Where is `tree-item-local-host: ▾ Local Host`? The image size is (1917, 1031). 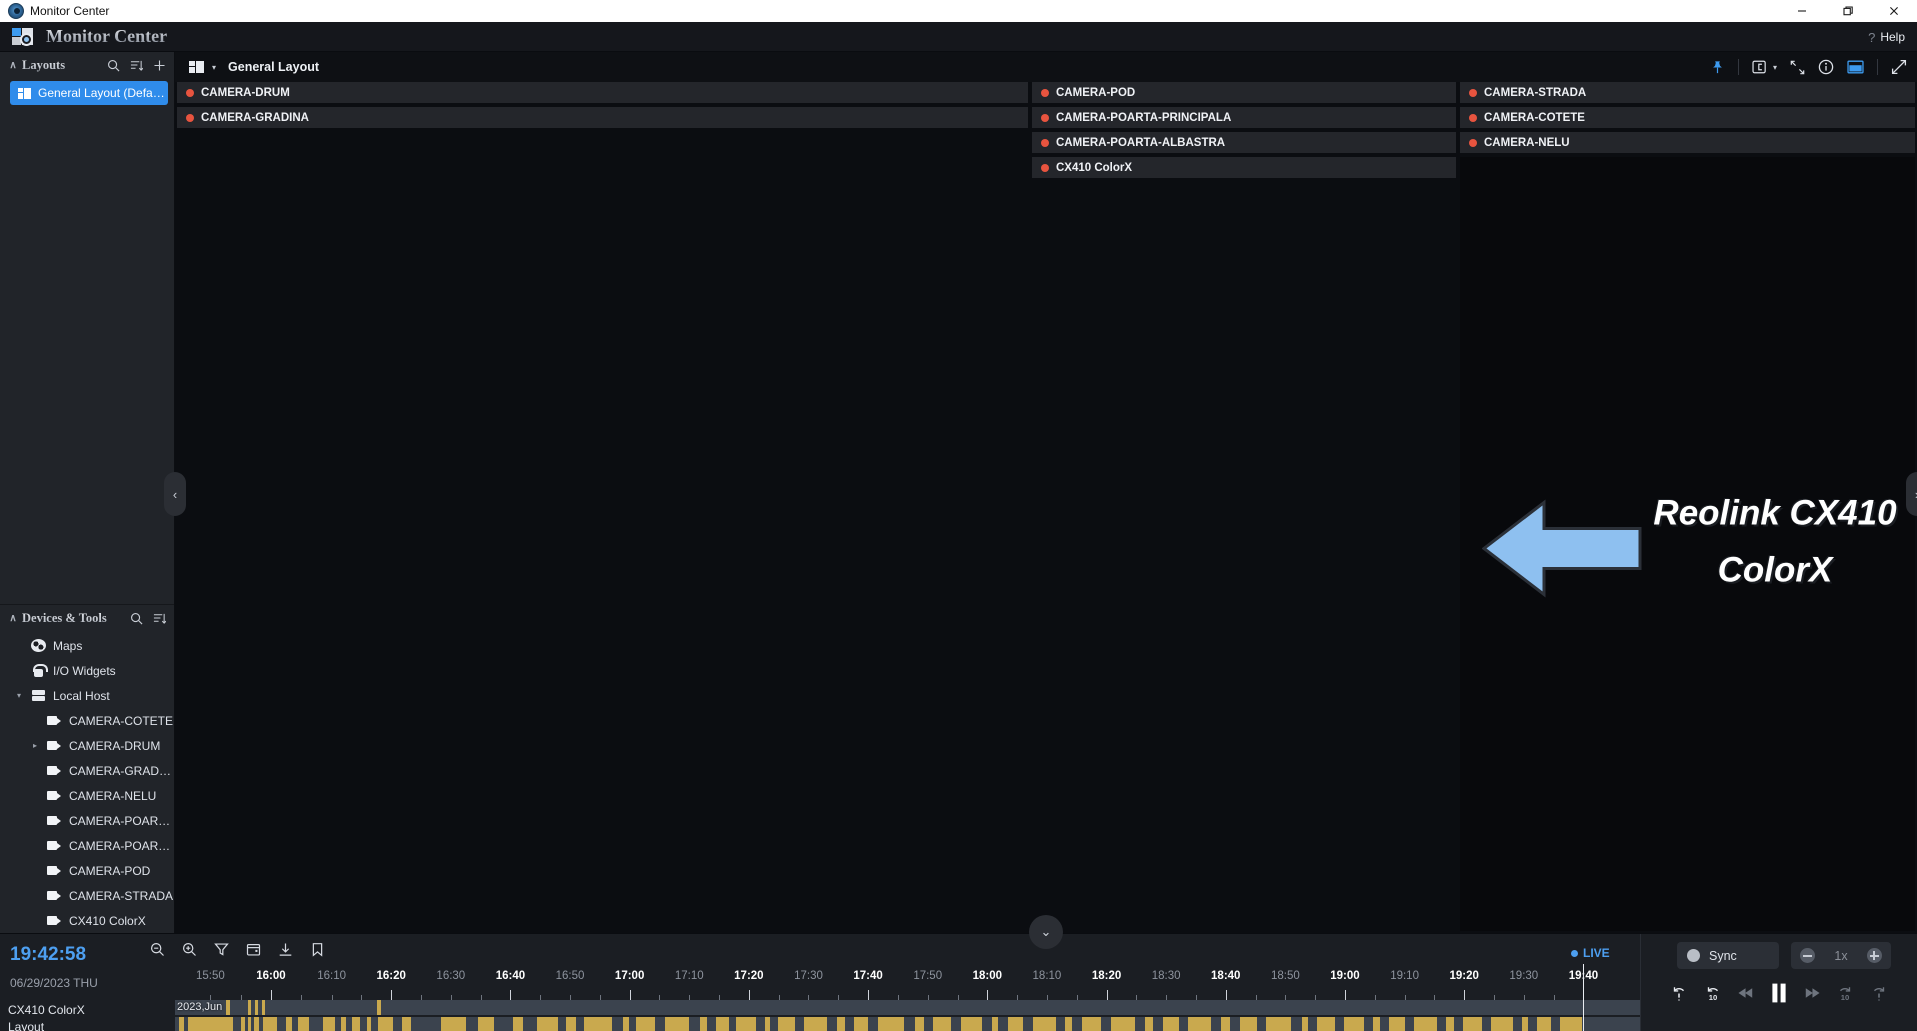
tree-item-local-host: ▾ Local Host is located at coordinates (87, 695).